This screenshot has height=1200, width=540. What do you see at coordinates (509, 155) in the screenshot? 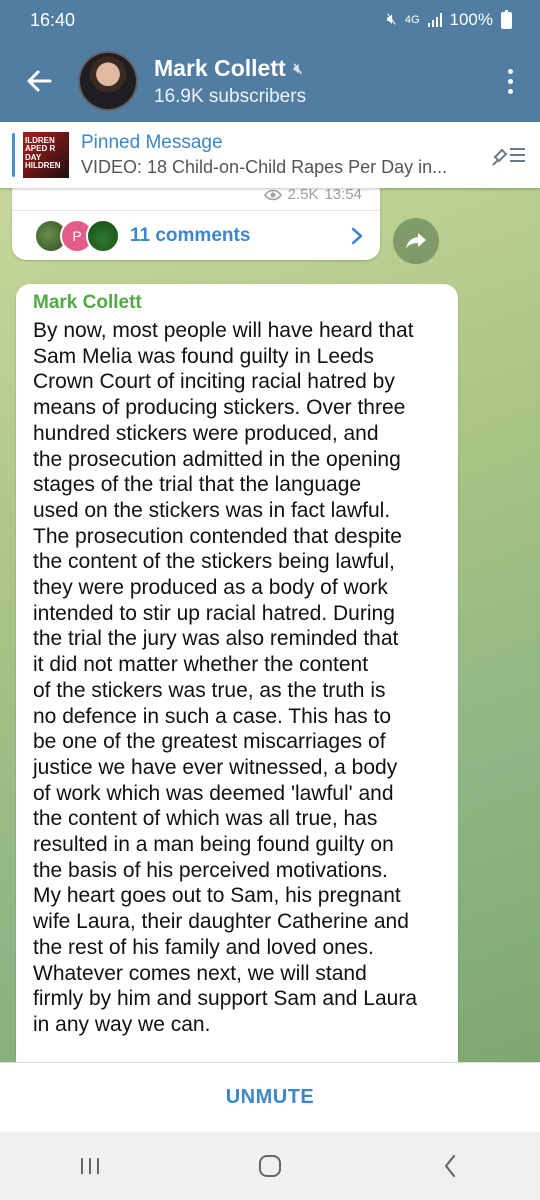
I see `unpin-list-icon` at bounding box center [509, 155].